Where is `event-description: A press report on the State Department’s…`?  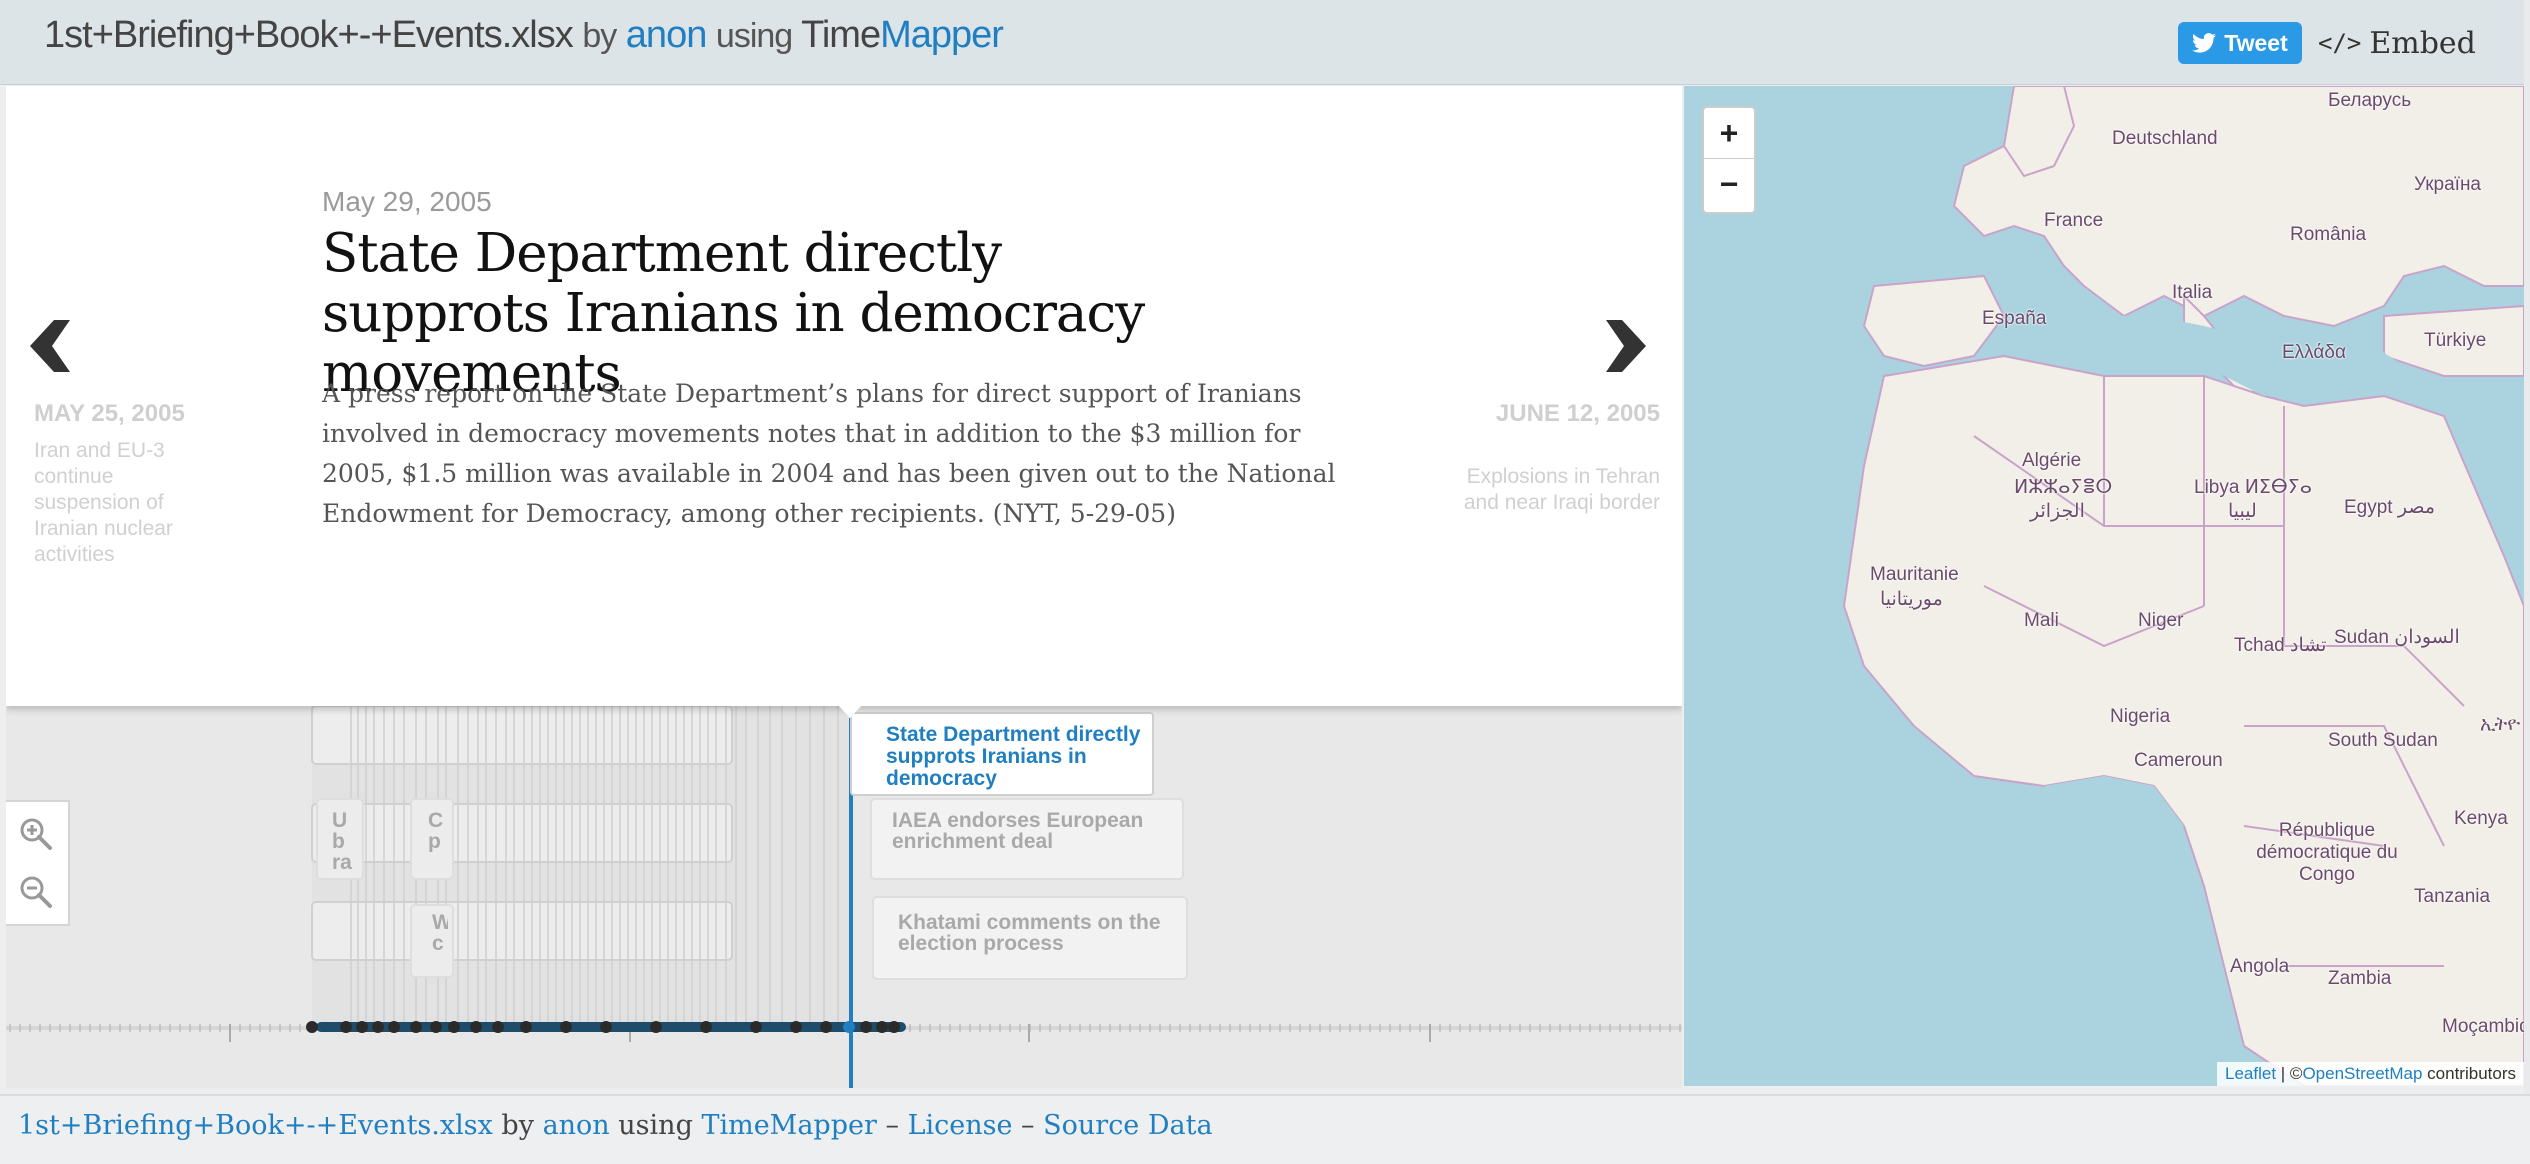
event-description: A press report on the State Department’s… is located at coordinates (829, 453).